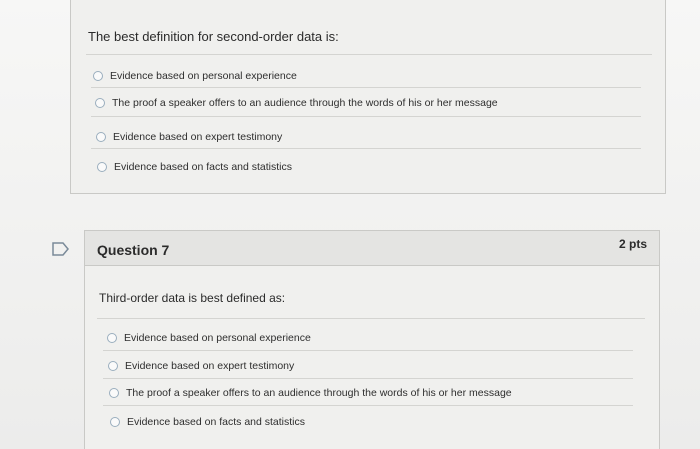 This screenshot has height=449, width=700. What do you see at coordinates (192, 298) in the screenshot?
I see `question-text: Third-order data is best defined as:` at bounding box center [192, 298].